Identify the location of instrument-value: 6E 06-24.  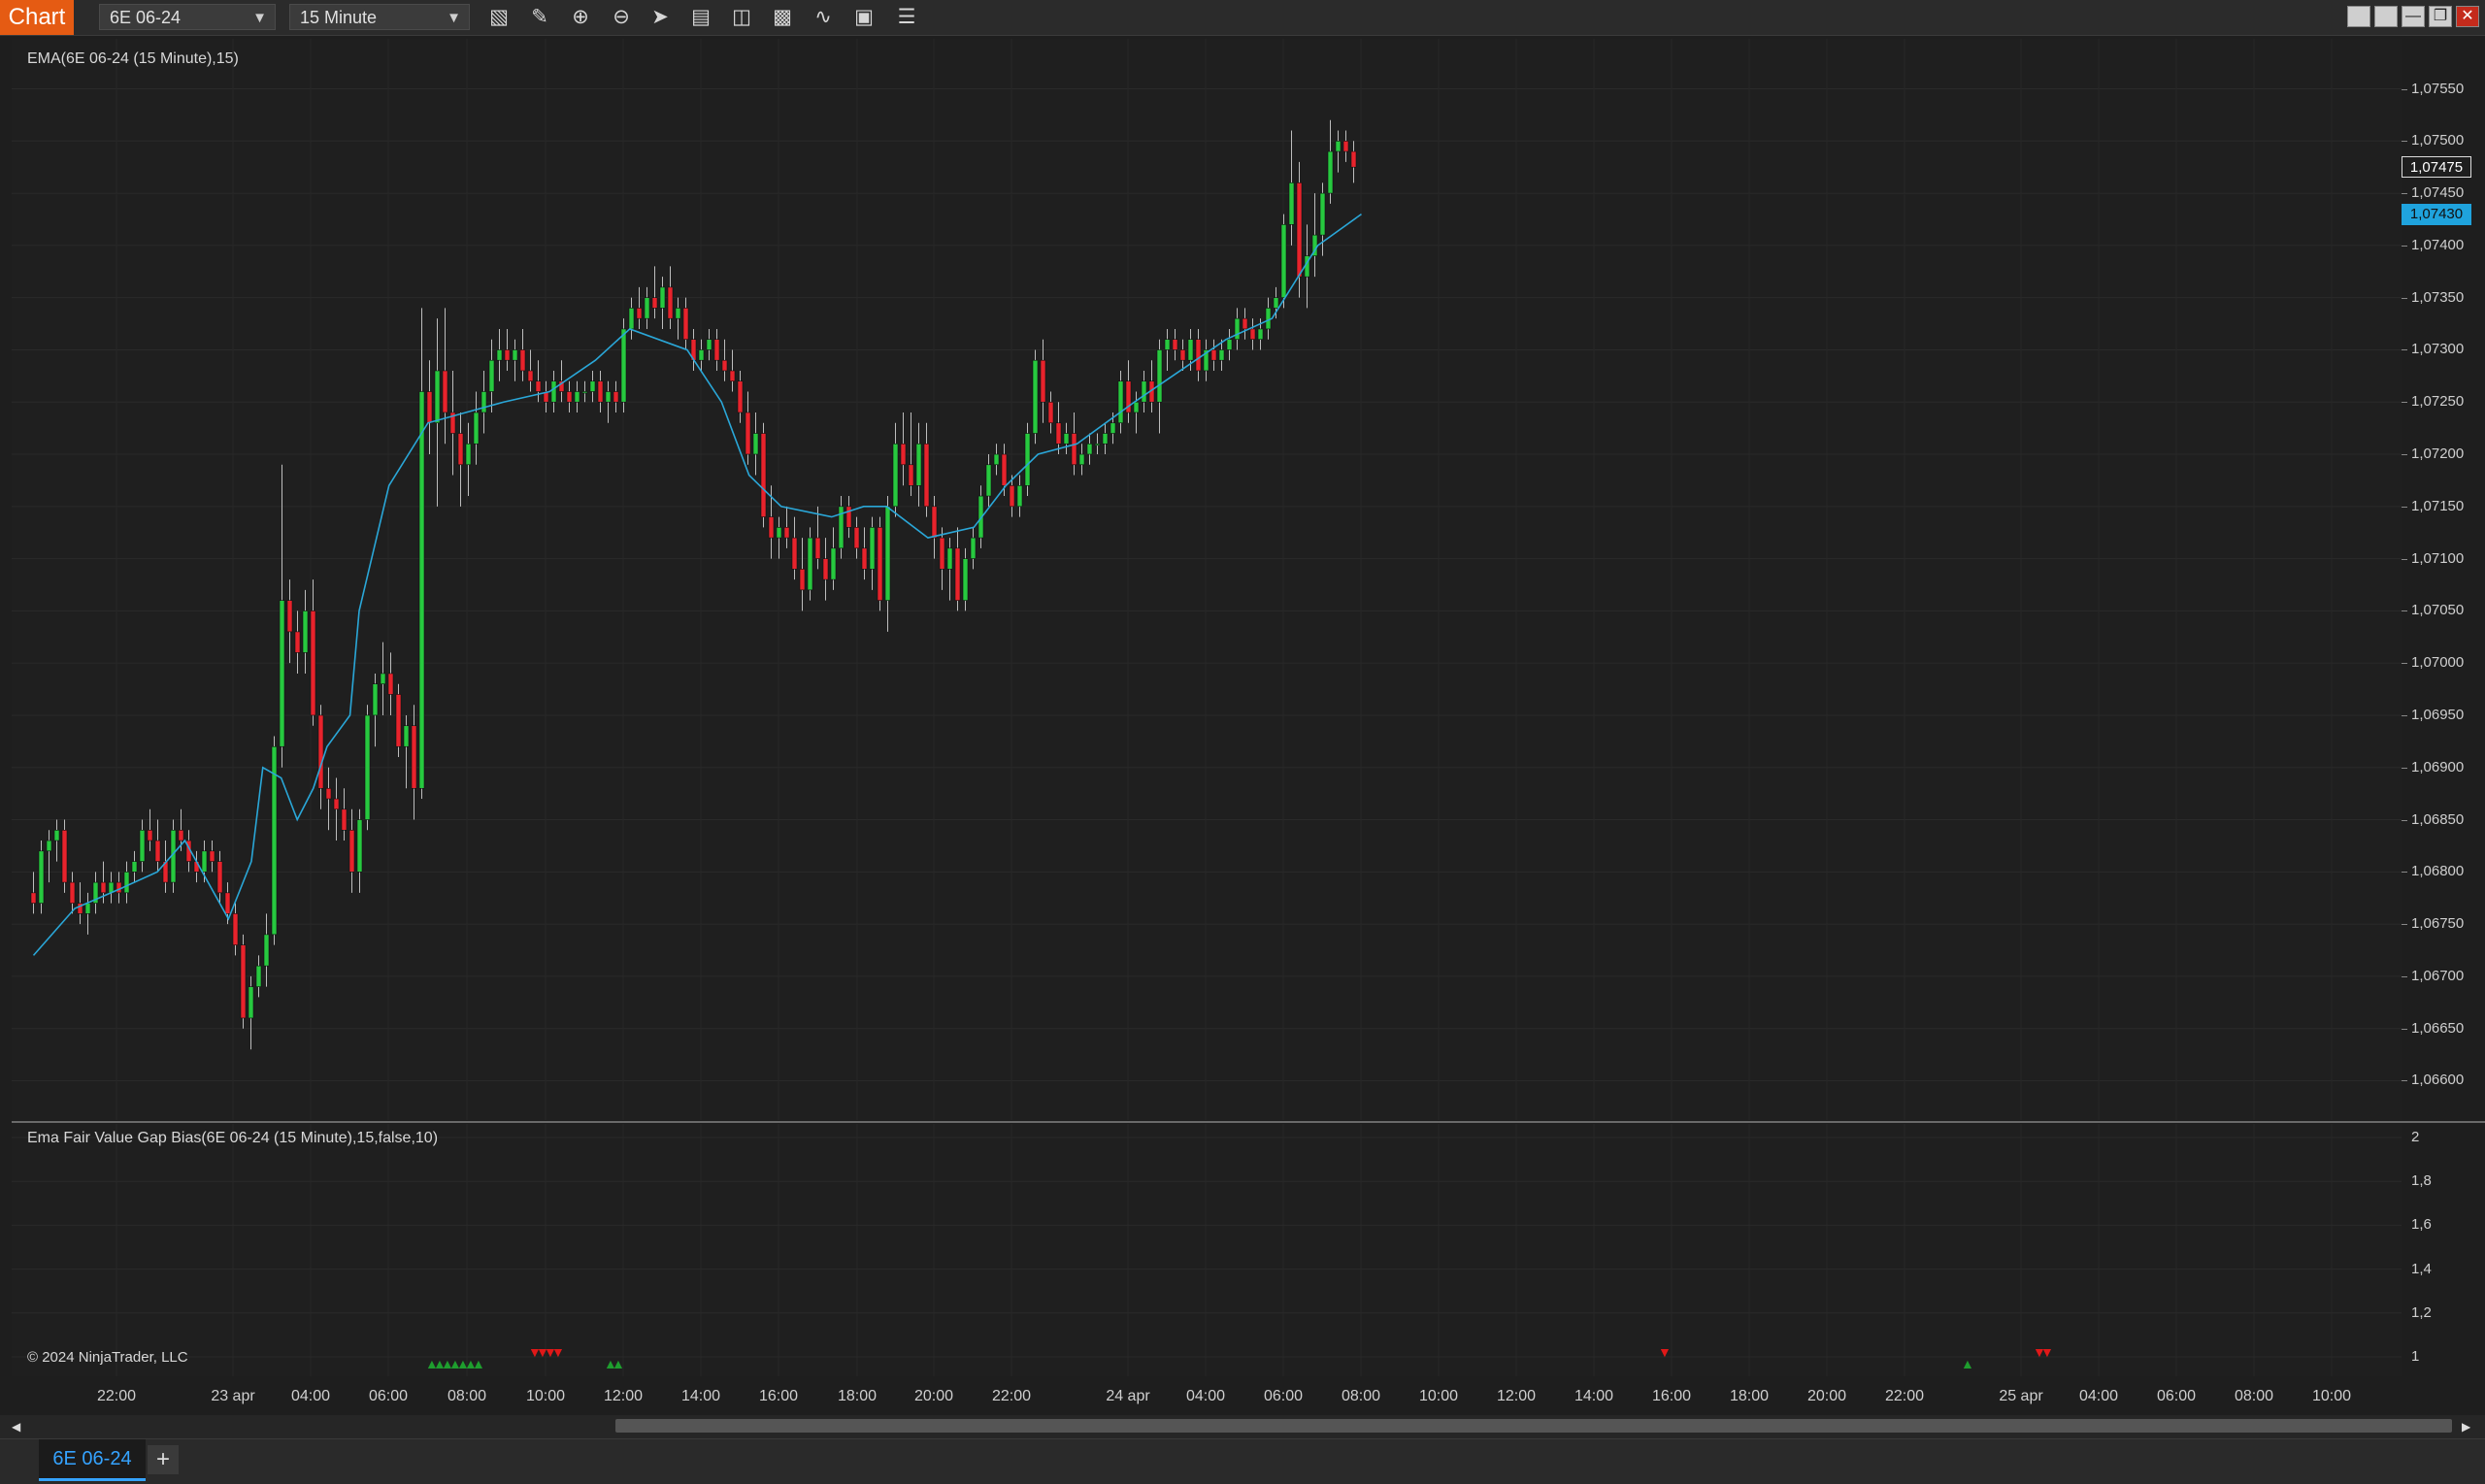
(146, 17).